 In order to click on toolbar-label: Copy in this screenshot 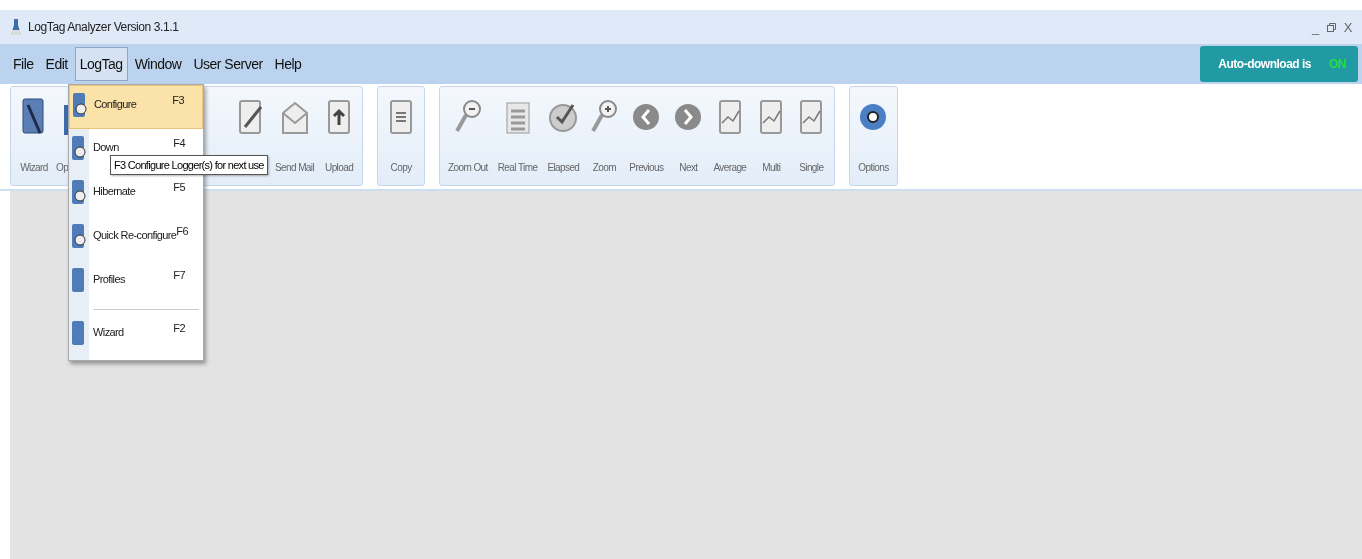, I will do `click(401, 167)`.